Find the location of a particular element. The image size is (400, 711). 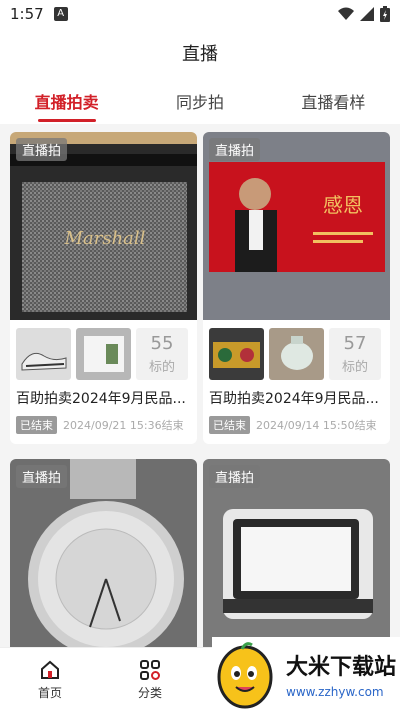

lot-count: 55 标的 is located at coordinates (162, 354).